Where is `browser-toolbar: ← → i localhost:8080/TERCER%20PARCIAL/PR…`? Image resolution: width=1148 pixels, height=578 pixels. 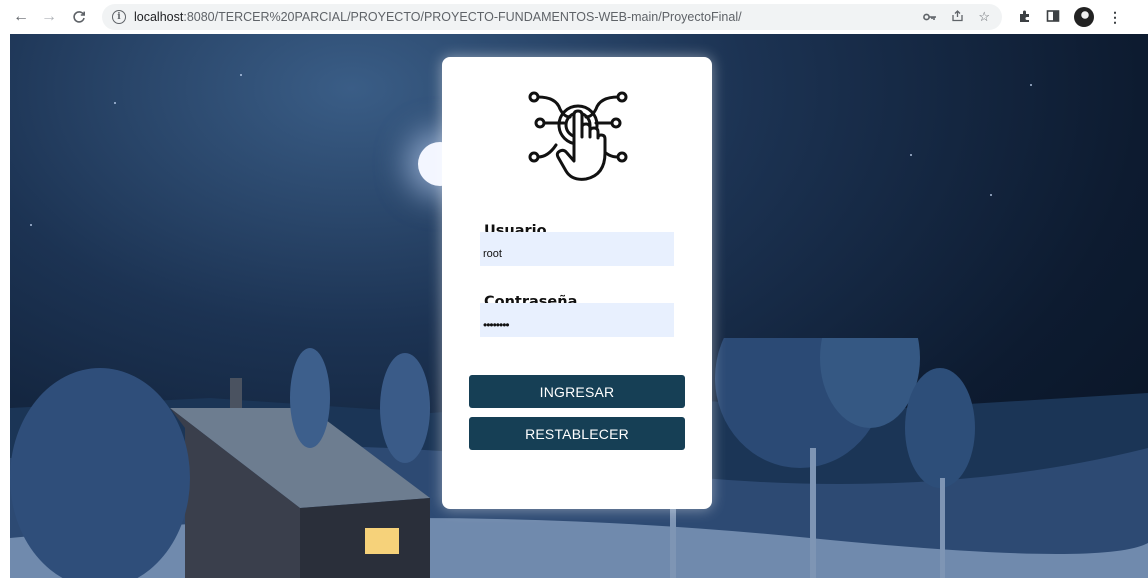 browser-toolbar: ← → i localhost:8080/TERCER%20PARCIAL/PR… is located at coordinates (574, 17).